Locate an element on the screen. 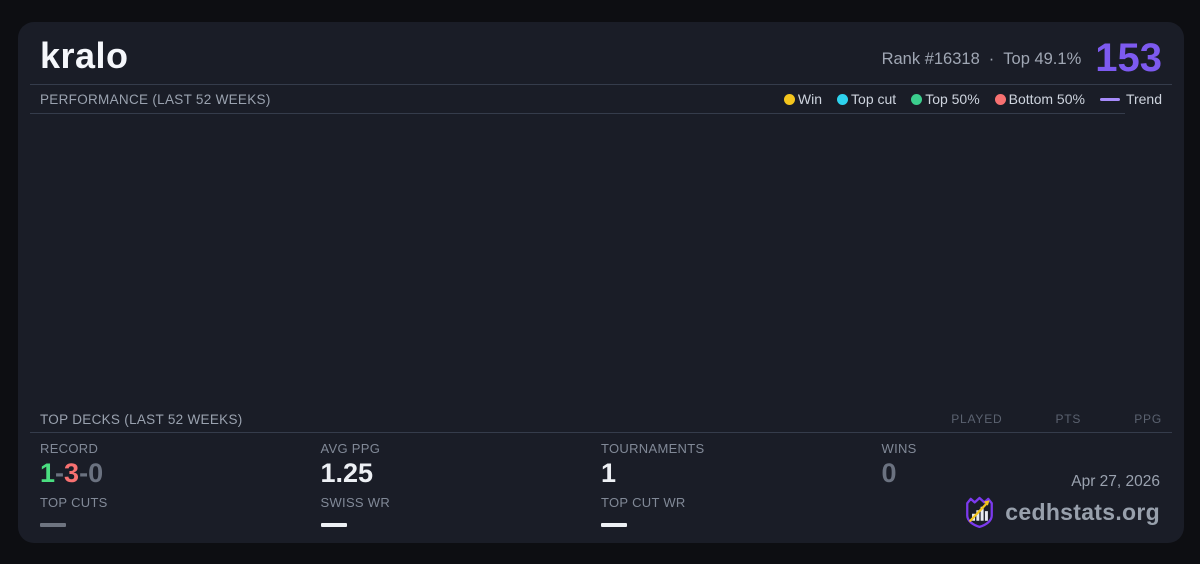 This screenshot has width=1200, height=564. legend-label: Win is located at coordinates (810, 99).